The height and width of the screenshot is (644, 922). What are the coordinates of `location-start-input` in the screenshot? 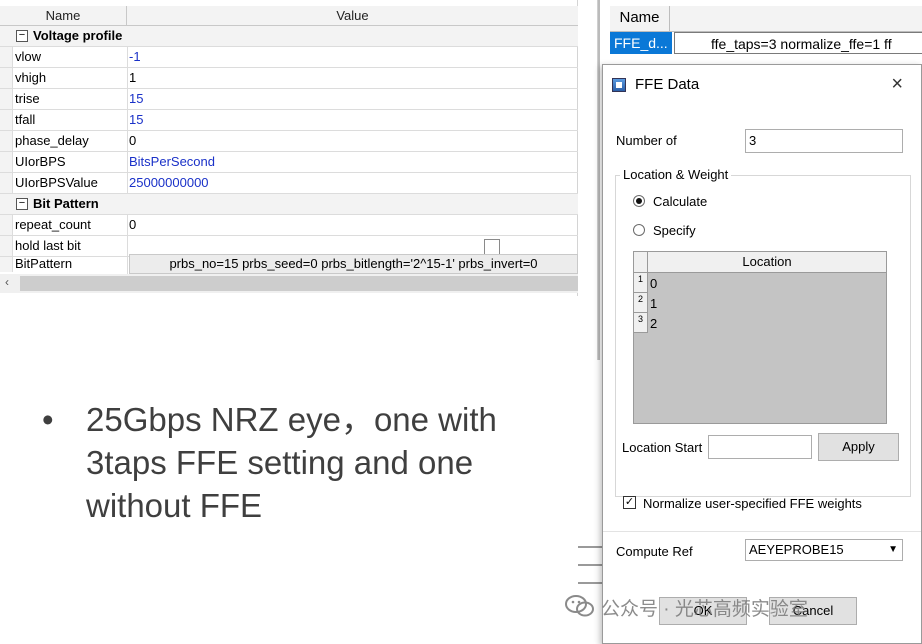 It's located at (760, 447).